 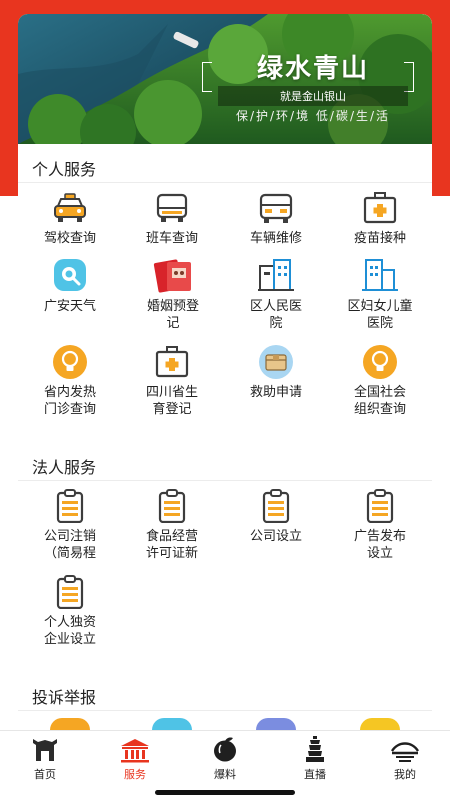 What do you see at coordinates (379, 238) in the screenshot?
I see `service-item-label: 疫苗接种` at bounding box center [379, 238].